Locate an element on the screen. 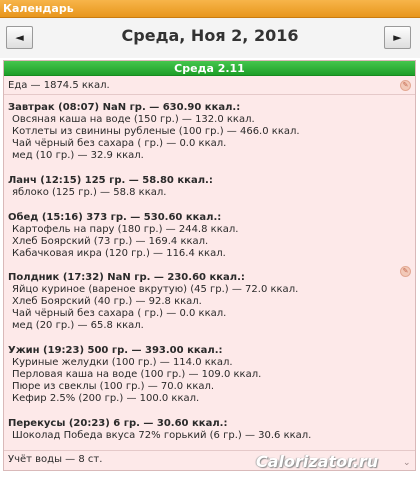 Image resolution: width=420 pixels, height=486 pixels. meal-title-supper: Ужин (19:23) 500 гр. — 393.00 ккал.: is located at coordinates (115, 350).